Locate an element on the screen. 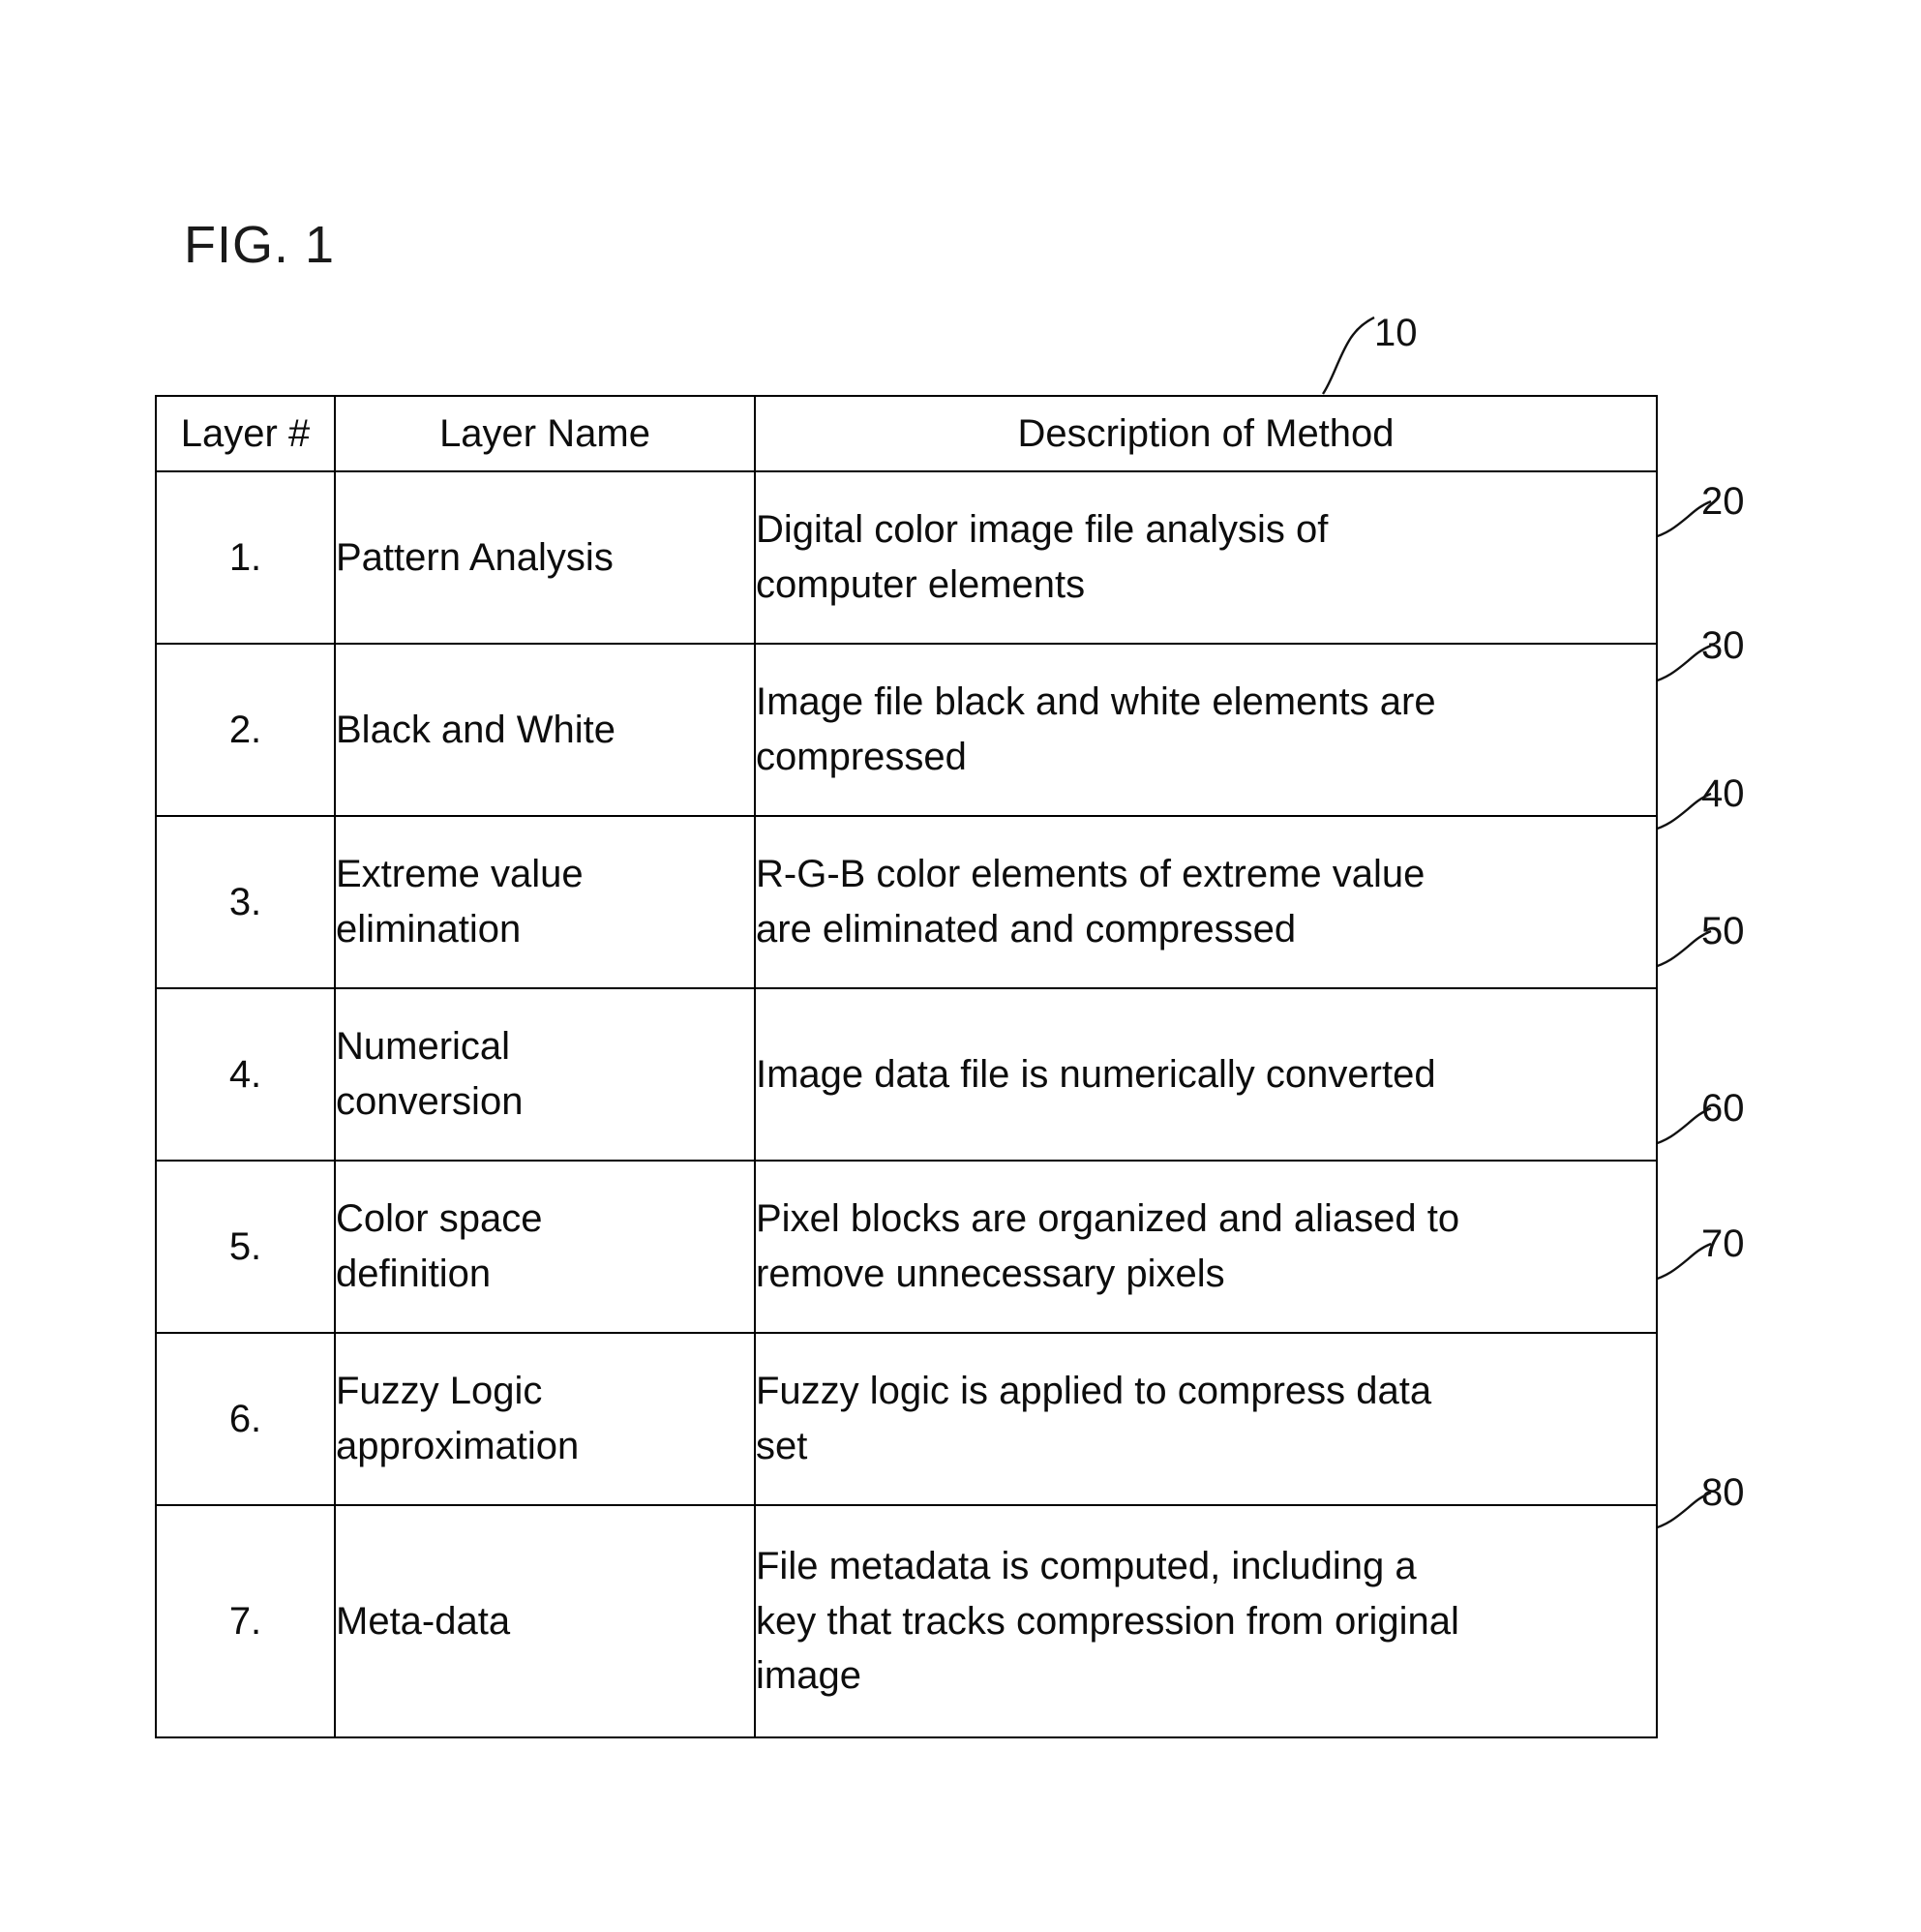  cell-layer-name: Color space definition is located at coordinates (545, 1247).